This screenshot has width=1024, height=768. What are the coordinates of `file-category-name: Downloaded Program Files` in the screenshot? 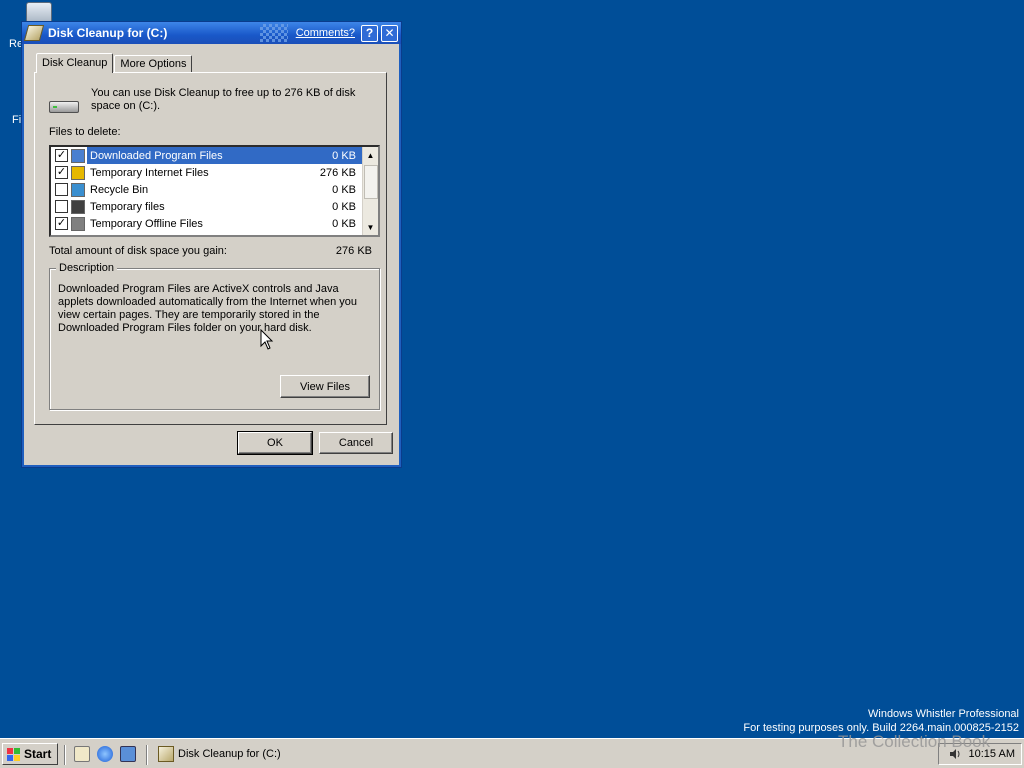 It's located at (156, 155).